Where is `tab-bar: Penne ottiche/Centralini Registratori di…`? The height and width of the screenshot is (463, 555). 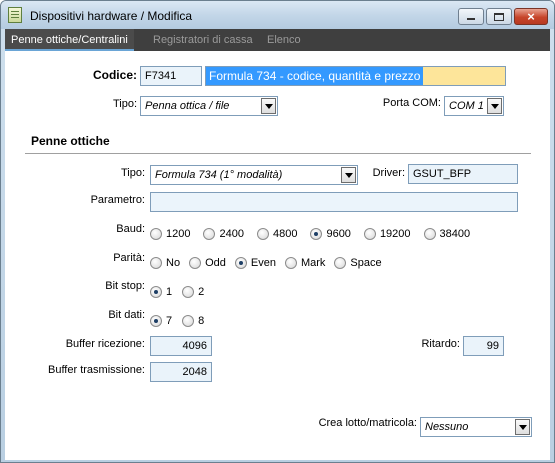
tab-bar: Penne ottiche/Centralini Registratori di… is located at coordinates (277, 40).